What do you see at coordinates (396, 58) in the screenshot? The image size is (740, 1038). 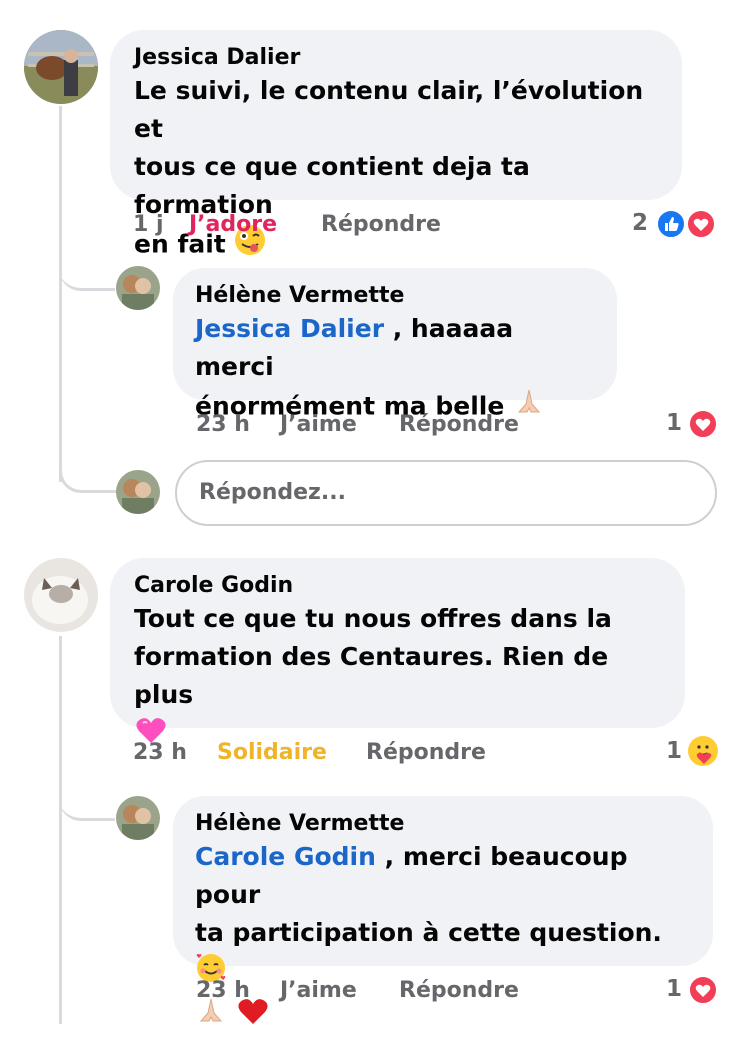 I see `comment-author: Jessica Dalier` at bounding box center [396, 58].